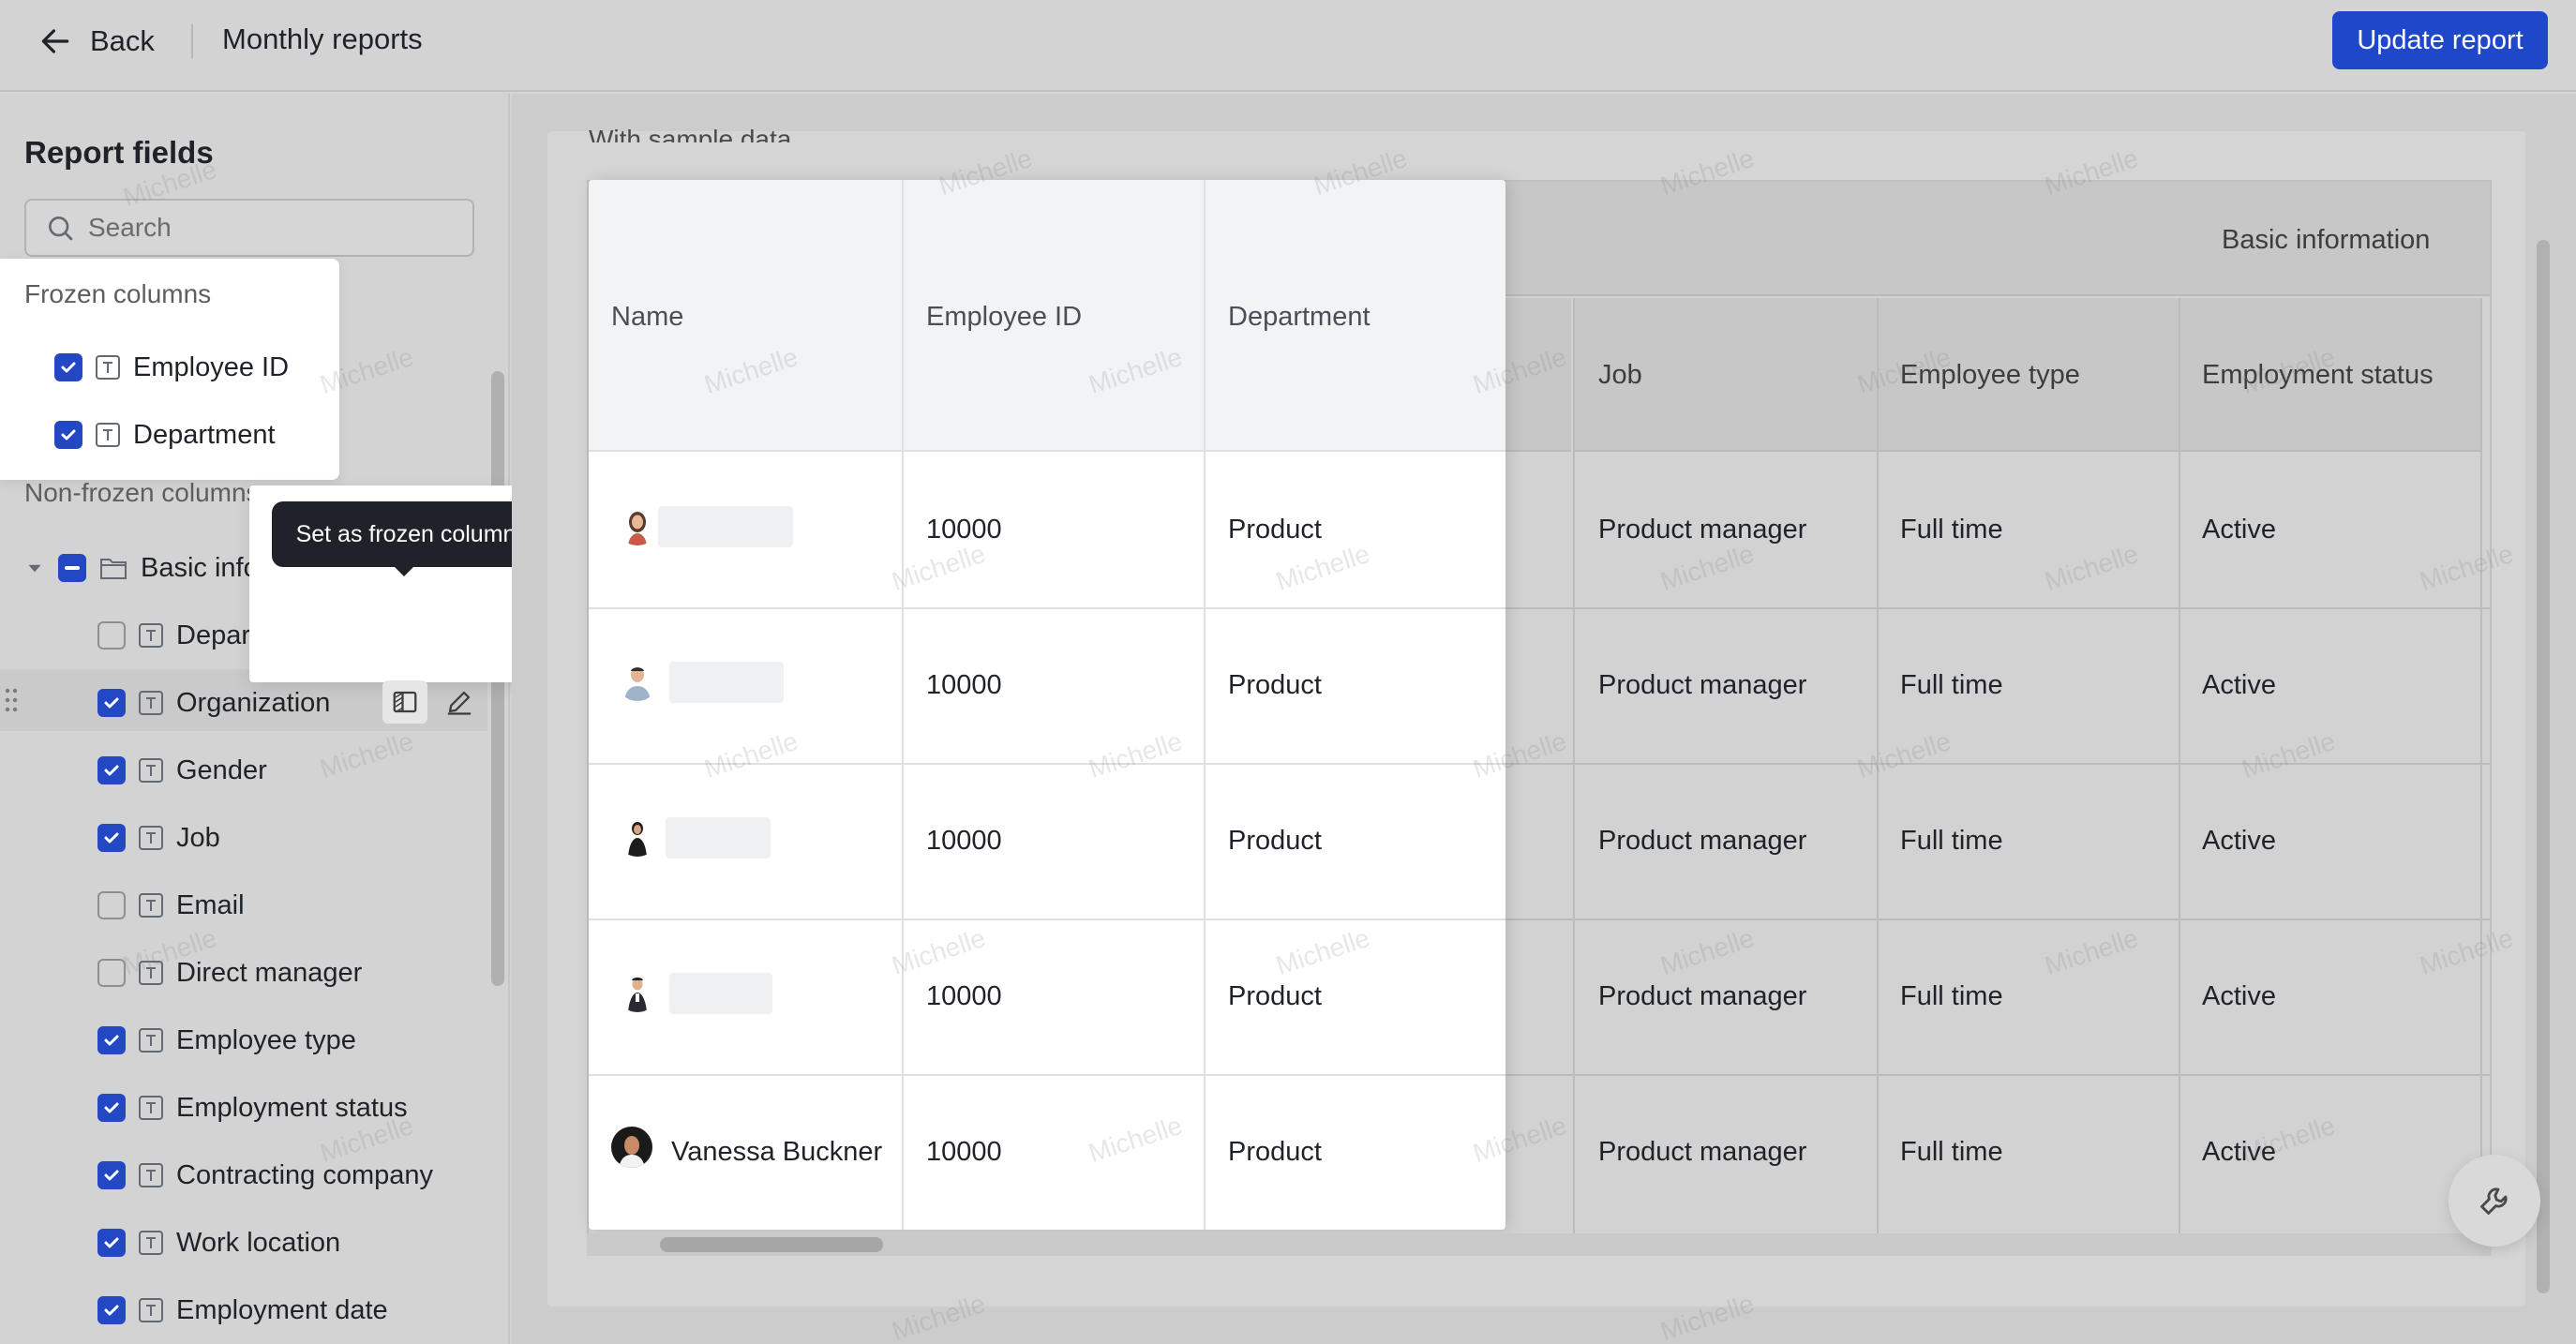 The width and height of the screenshot is (2576, 1344). I want to click on horizontal-scrollbar, so click(772, 1244).